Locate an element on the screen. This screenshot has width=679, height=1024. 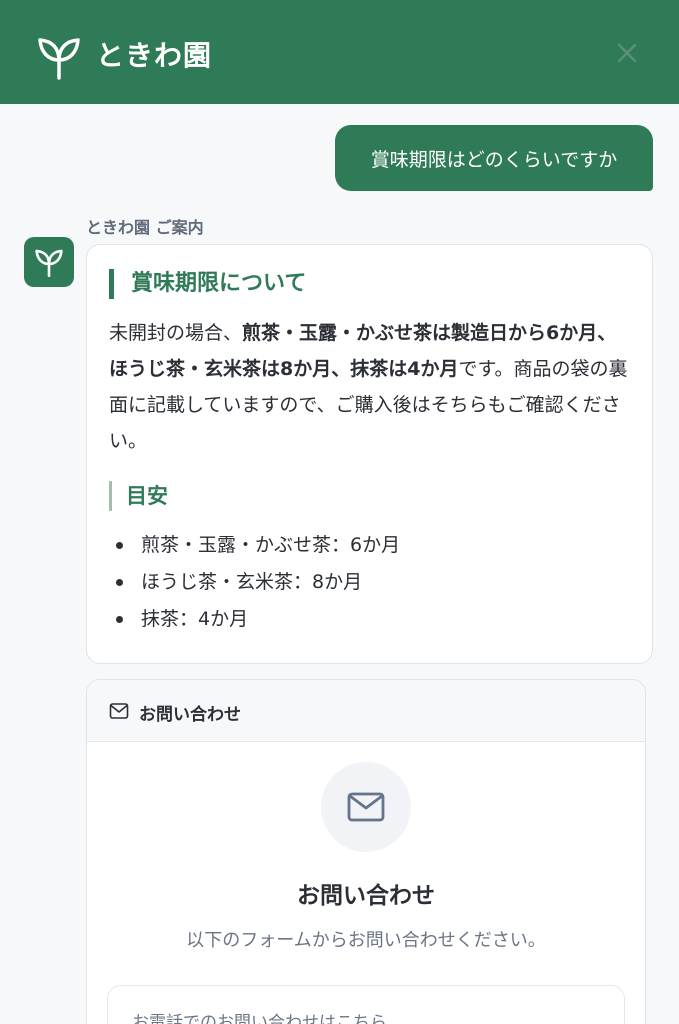
answer-sub-heading: 目安 is located at coordinates (138, 496).